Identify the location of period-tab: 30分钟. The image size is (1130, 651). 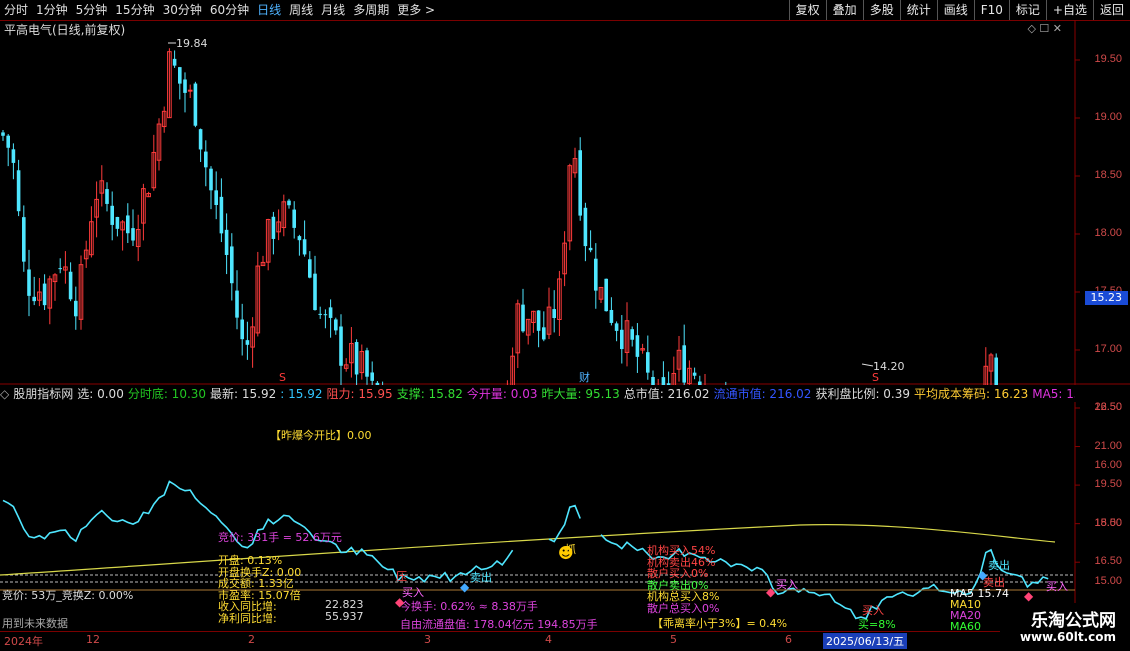
(182, 10).